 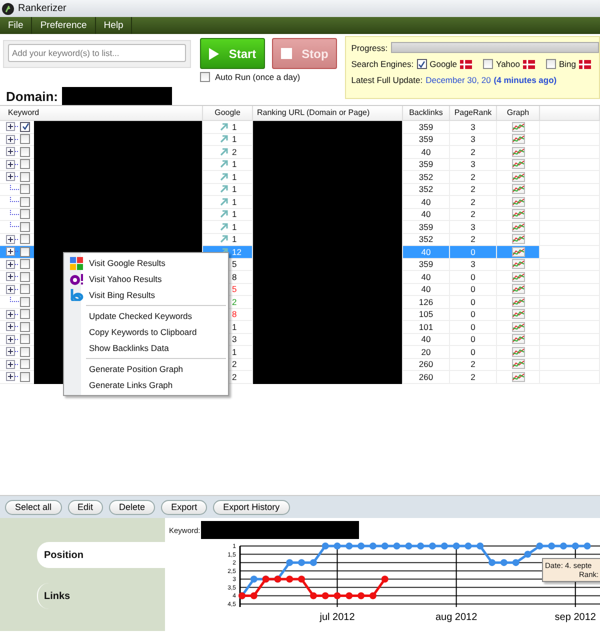 What do you see at coordinates (426, 377) in the screenshot?
I see `backlinks-value: 260` at bounding box center [426, 377].